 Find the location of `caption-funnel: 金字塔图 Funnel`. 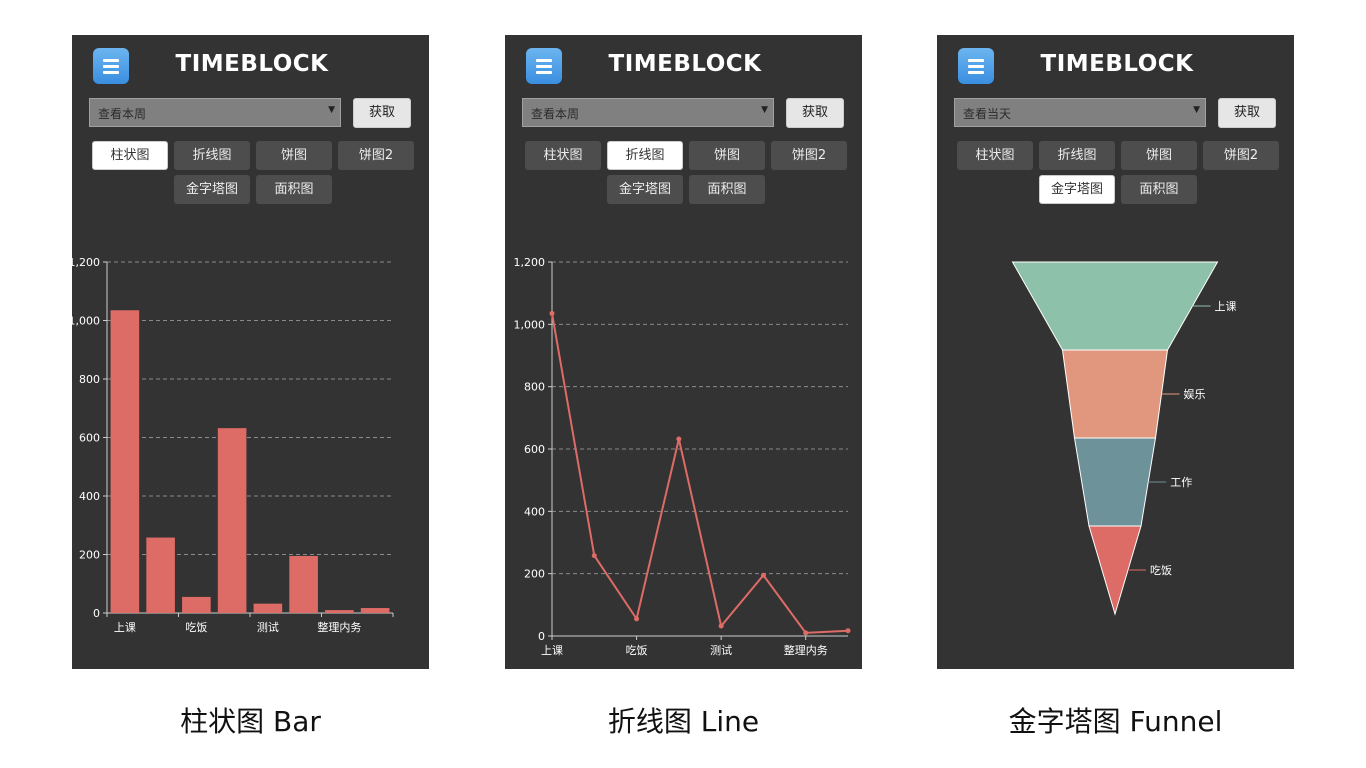

caption-funnel: 金字塔图 Funnel is located at coordinates (1115, 721).